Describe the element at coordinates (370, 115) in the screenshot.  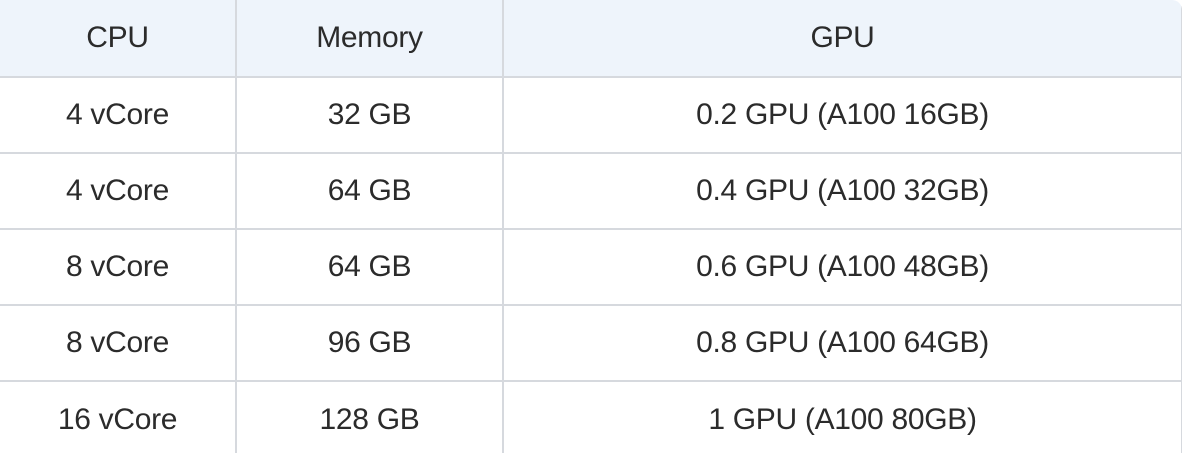
I see `cell-memory: 32 GB` at that location.